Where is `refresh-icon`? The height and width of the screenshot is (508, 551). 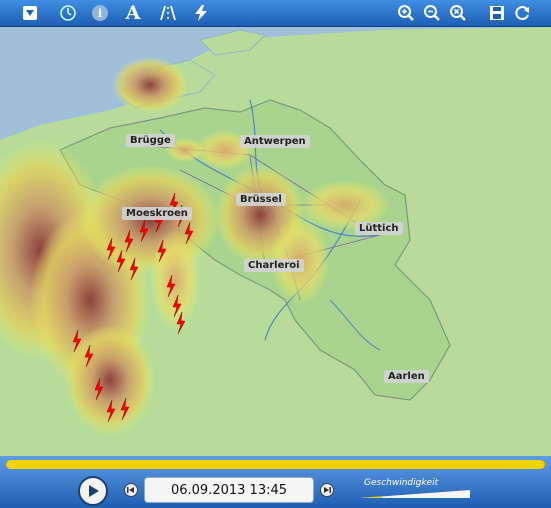 refresh-icon is located at coordinates (523, 13).